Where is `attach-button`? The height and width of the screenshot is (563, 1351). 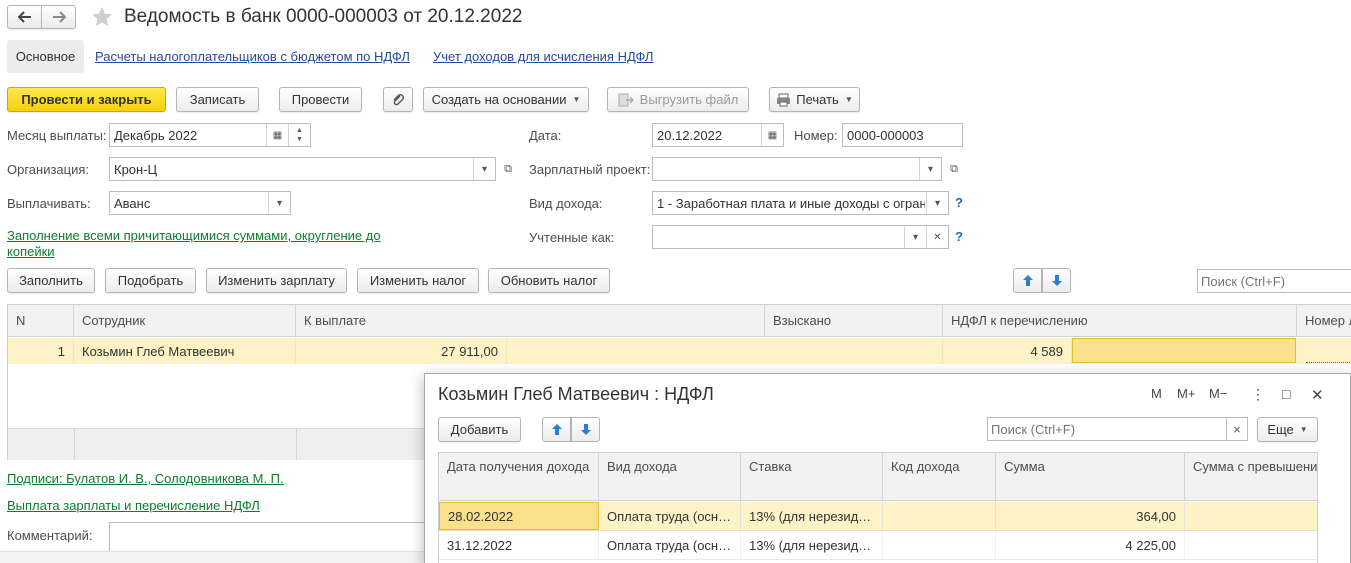
attach-button is located at coordinates (398, 99).